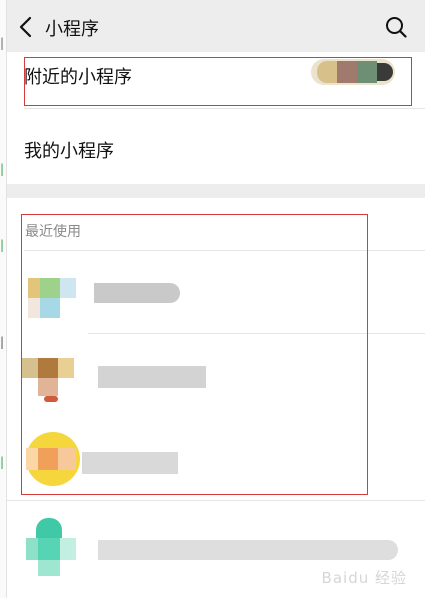  Describe the element at coordinates (26, 27) in the screenshot. I see `back-chevron-icon` at that location.